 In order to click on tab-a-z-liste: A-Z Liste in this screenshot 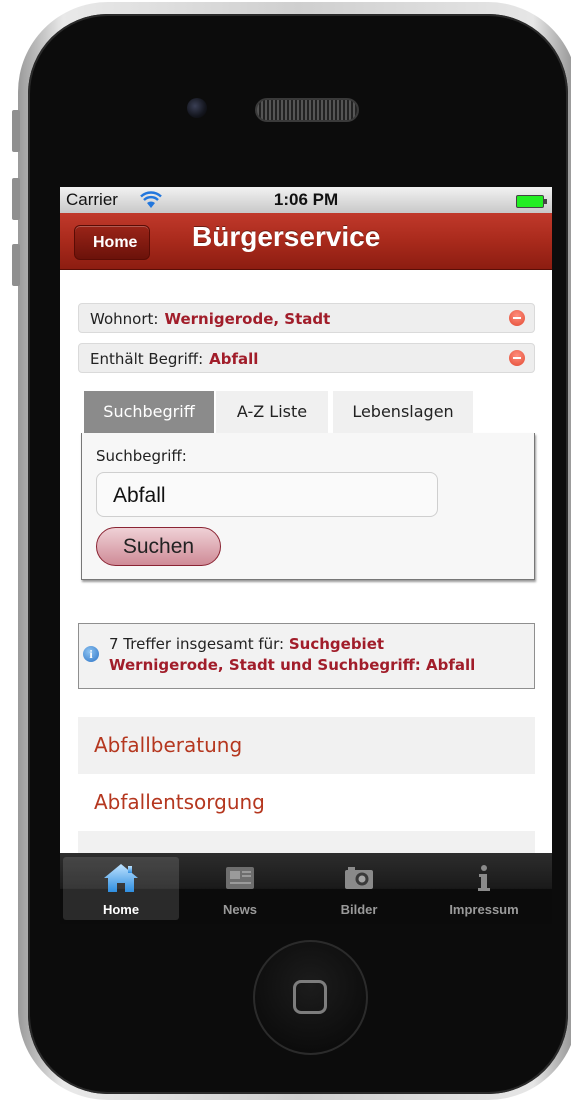, I will do `click(272, 412)`.